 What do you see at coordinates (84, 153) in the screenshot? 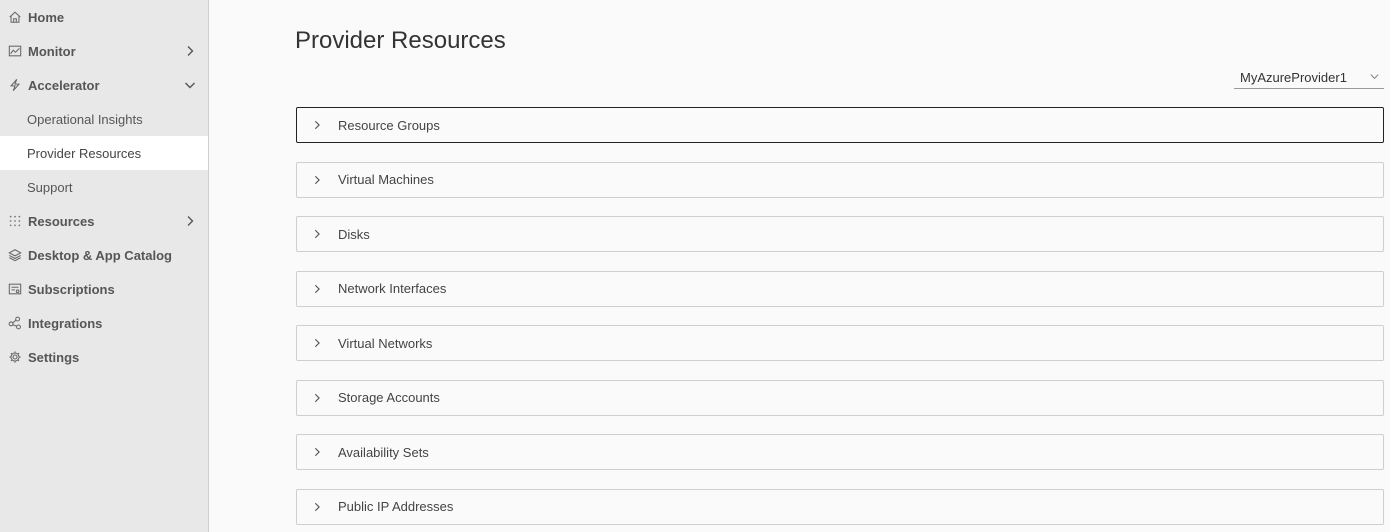
I see `sidebar-item-label: Provider Resources` at bounding box center [84, 153].